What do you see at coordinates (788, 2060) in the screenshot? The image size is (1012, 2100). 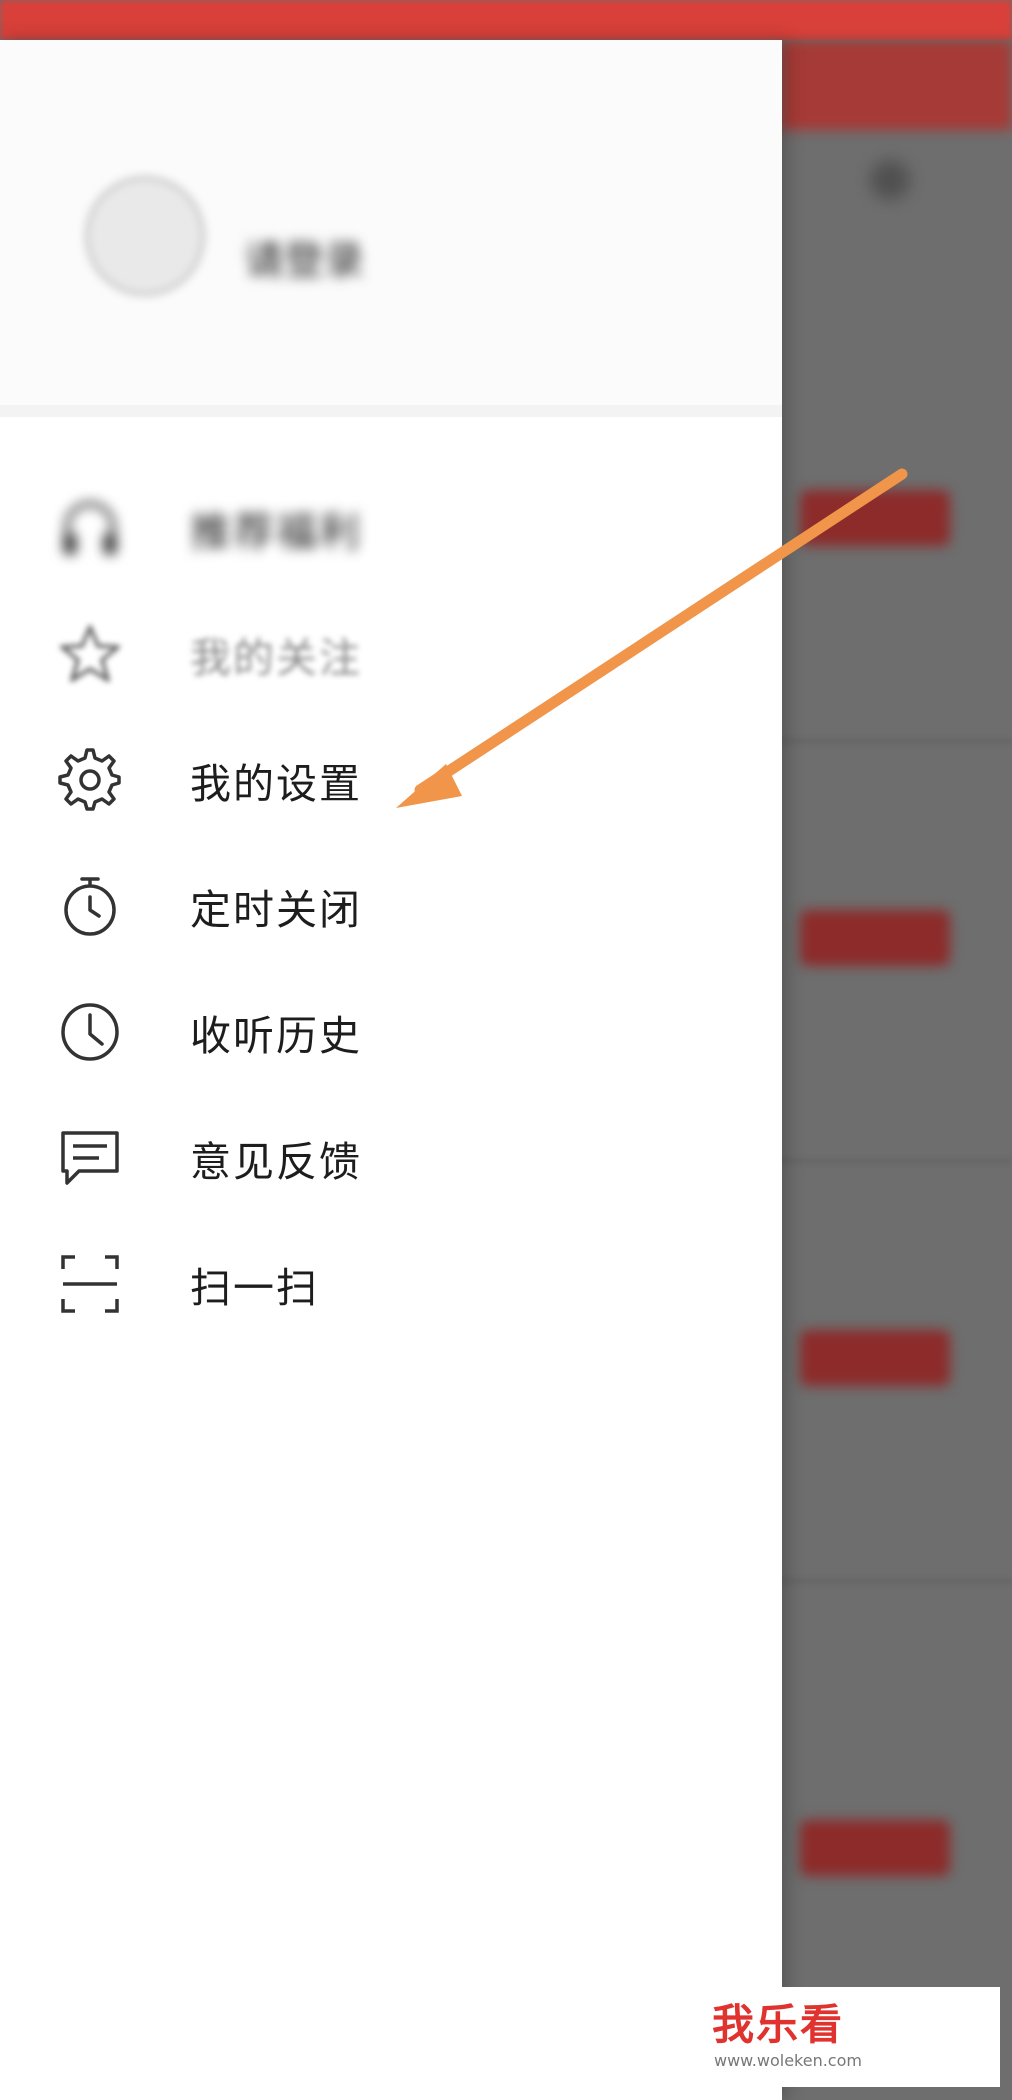 I see `watermark-url: www.woleken.com` at bounding box center [788, 2060].